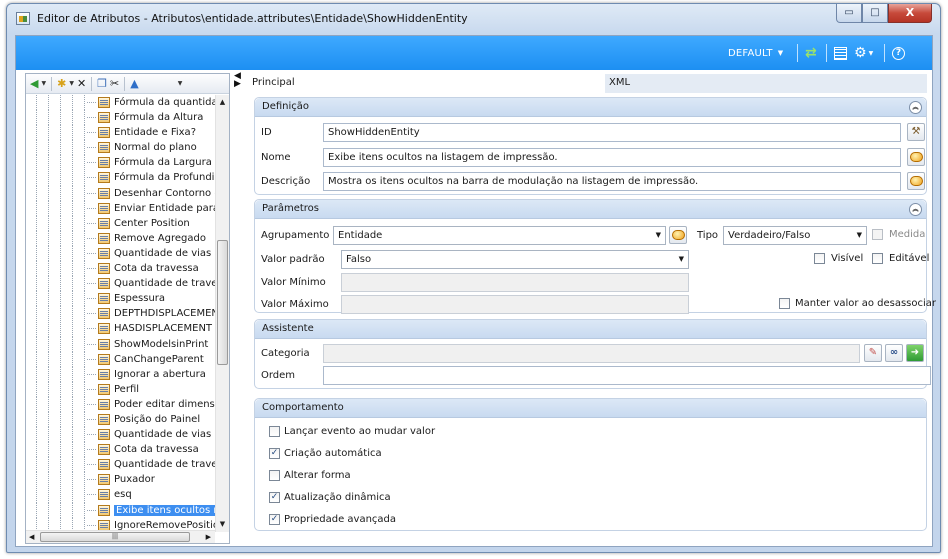 The width and height of the screenshot is (948, 559). I want to click on tree-item: Posição do Painel, so click(120, 419).